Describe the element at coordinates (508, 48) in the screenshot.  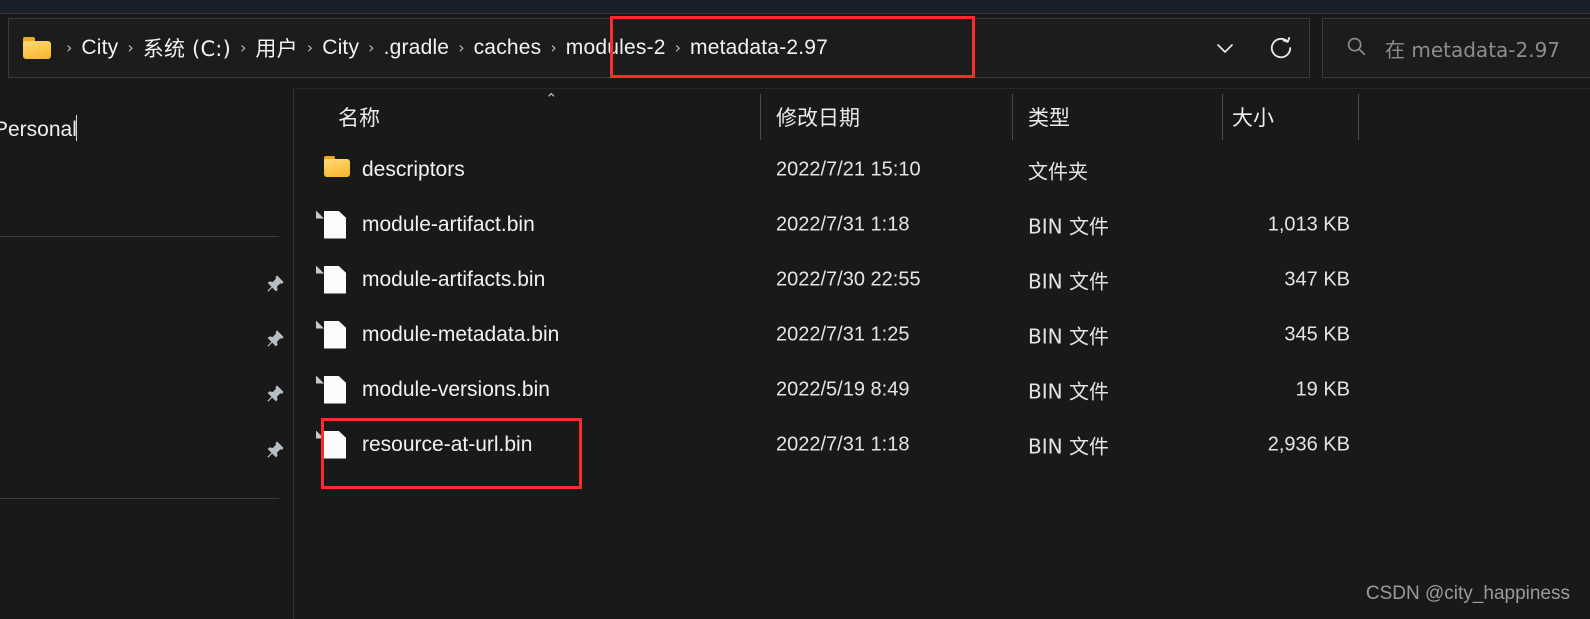
I see `breadcrumb-item-caches: caches` at that location.